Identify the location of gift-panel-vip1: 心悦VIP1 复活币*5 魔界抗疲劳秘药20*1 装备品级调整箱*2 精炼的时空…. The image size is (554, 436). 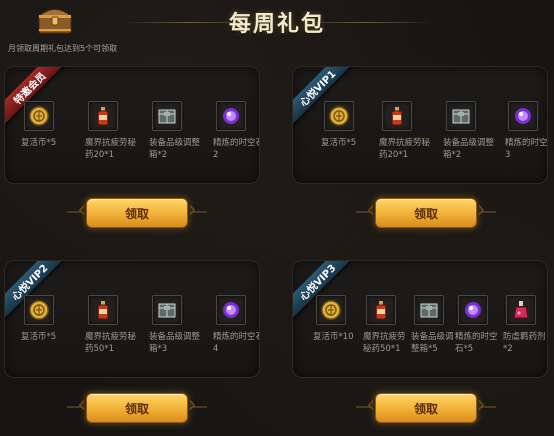
(420, 125).